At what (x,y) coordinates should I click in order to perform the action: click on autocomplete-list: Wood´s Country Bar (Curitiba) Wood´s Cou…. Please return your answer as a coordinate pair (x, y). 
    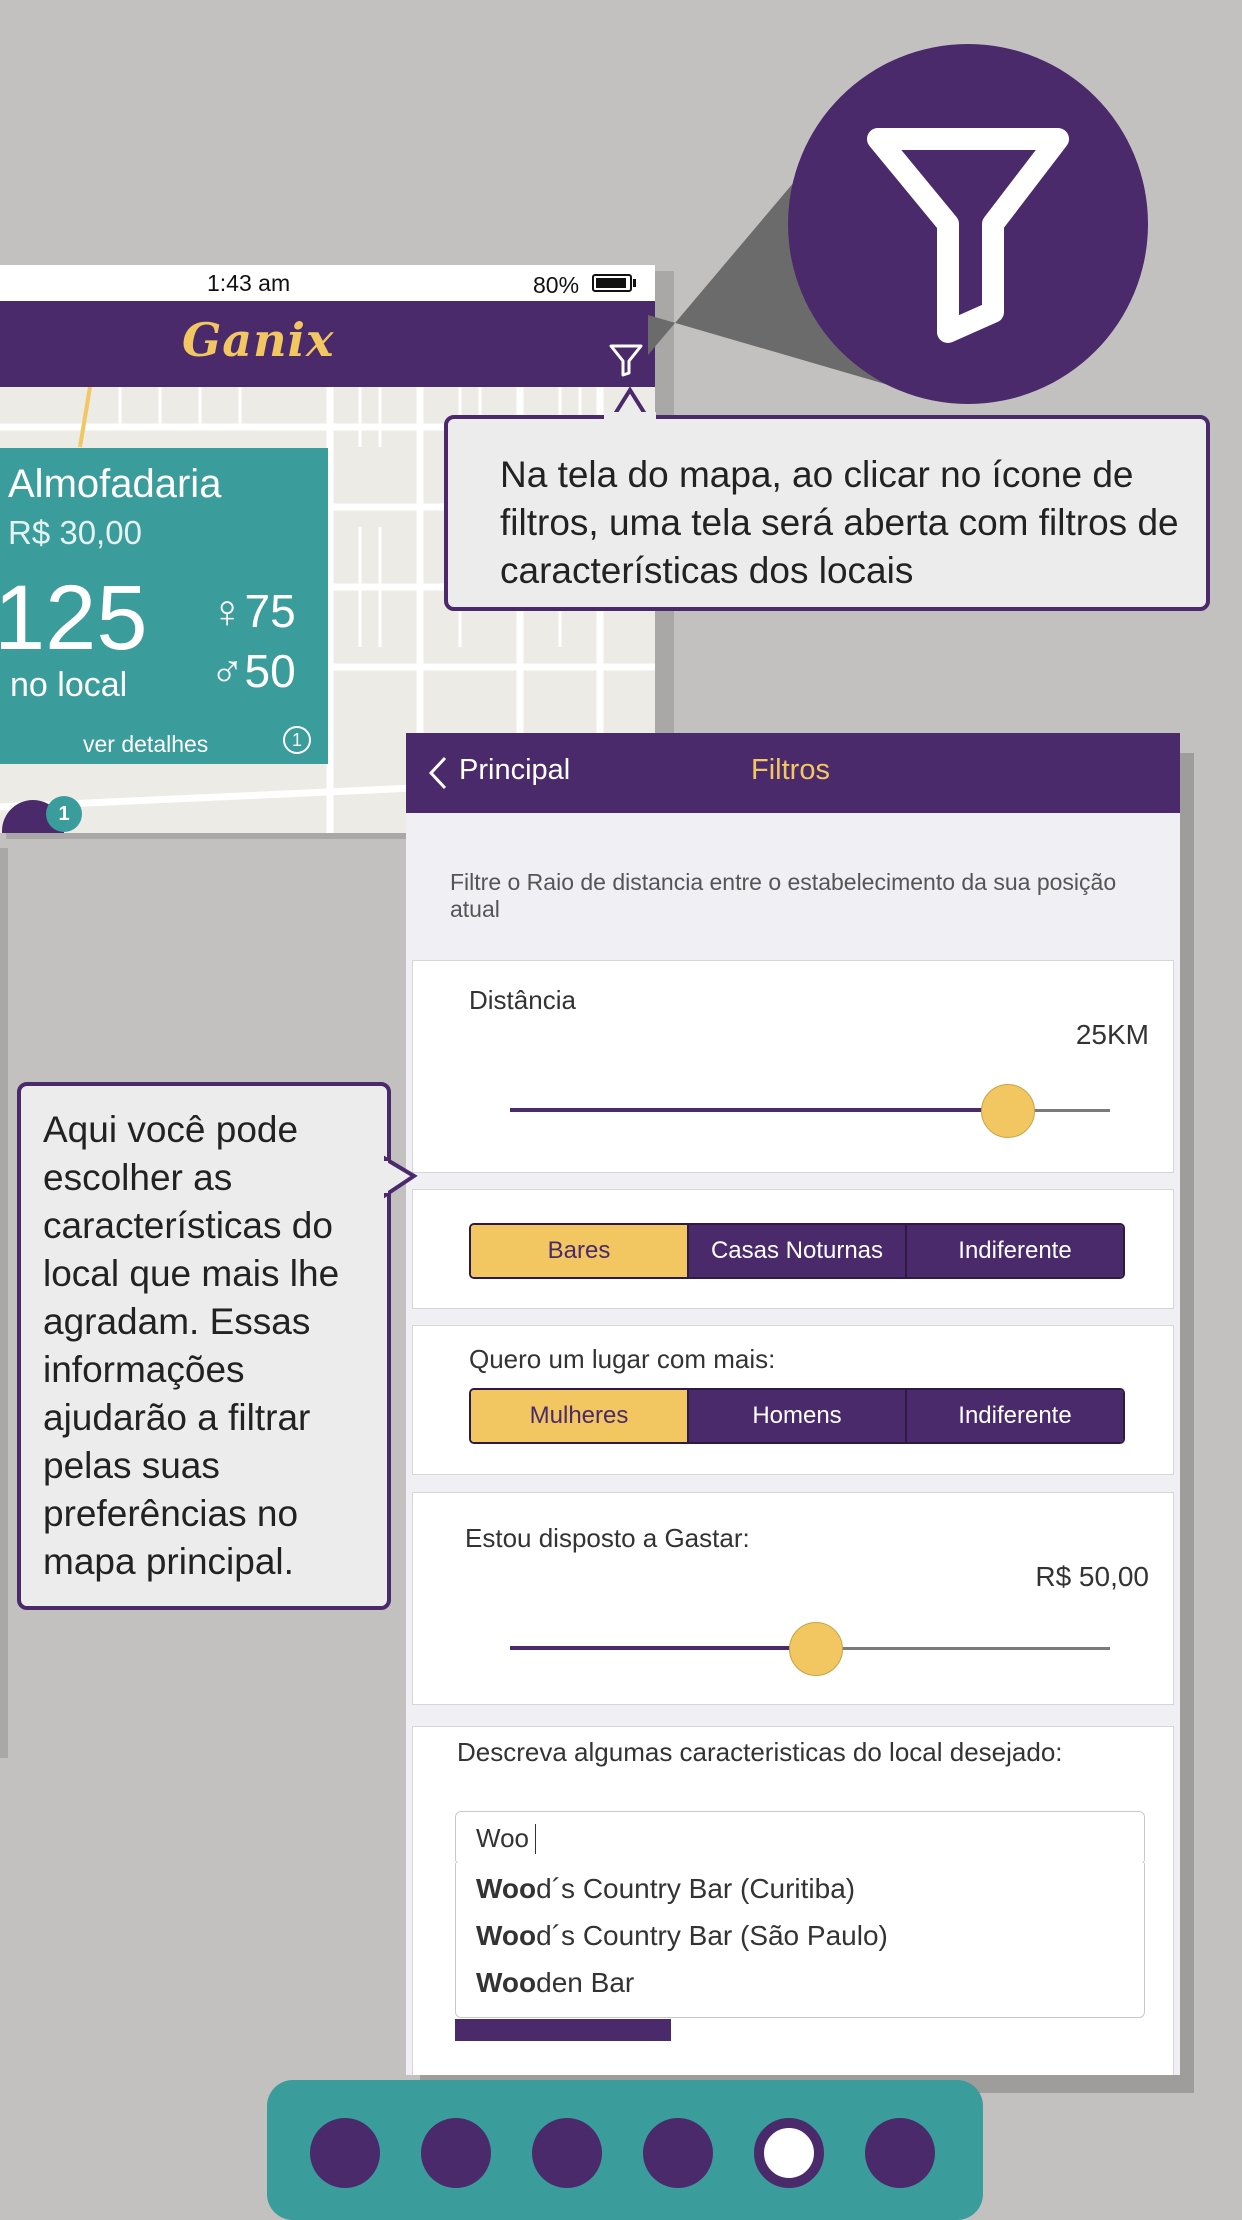
    Looking at the image, I should click on (800, 1940).